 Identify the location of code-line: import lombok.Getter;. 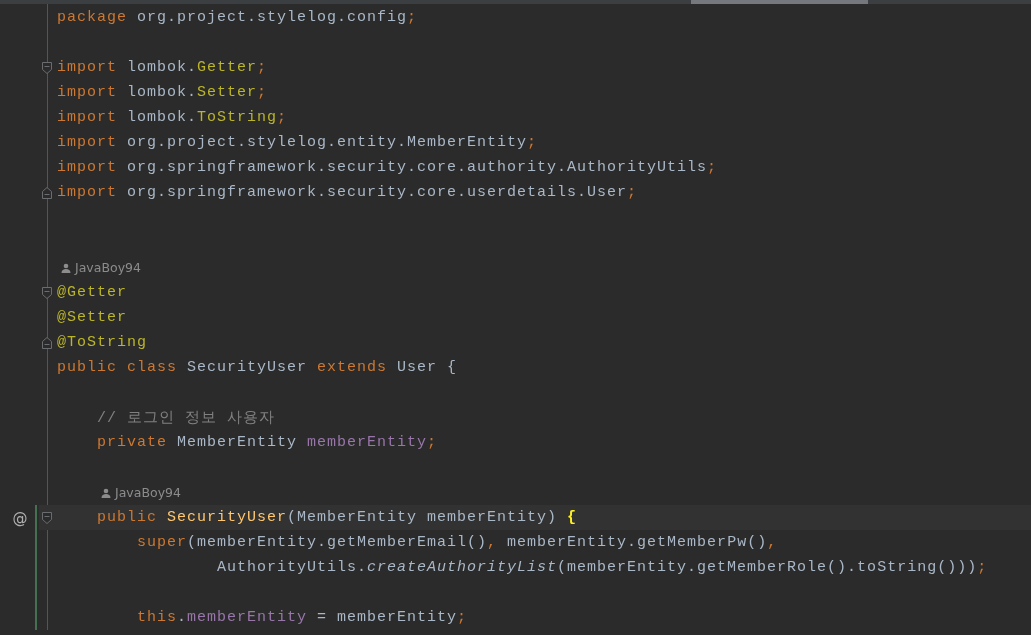
(162, 67).